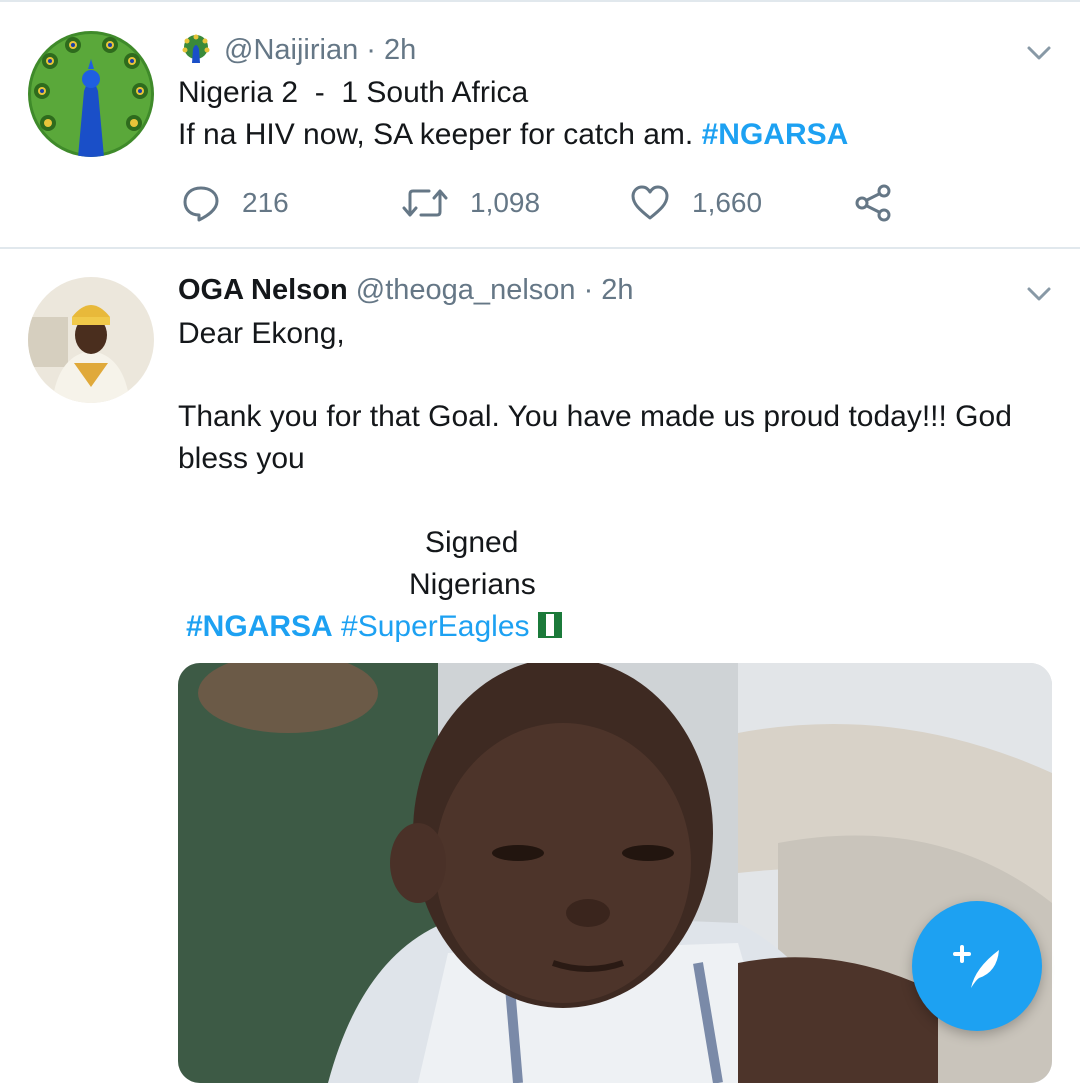 The image size is (1080, 1083). Describe the element at coordinates (472, 542) in the screenshot. I see `tweet-text-line: Signed` at that location.